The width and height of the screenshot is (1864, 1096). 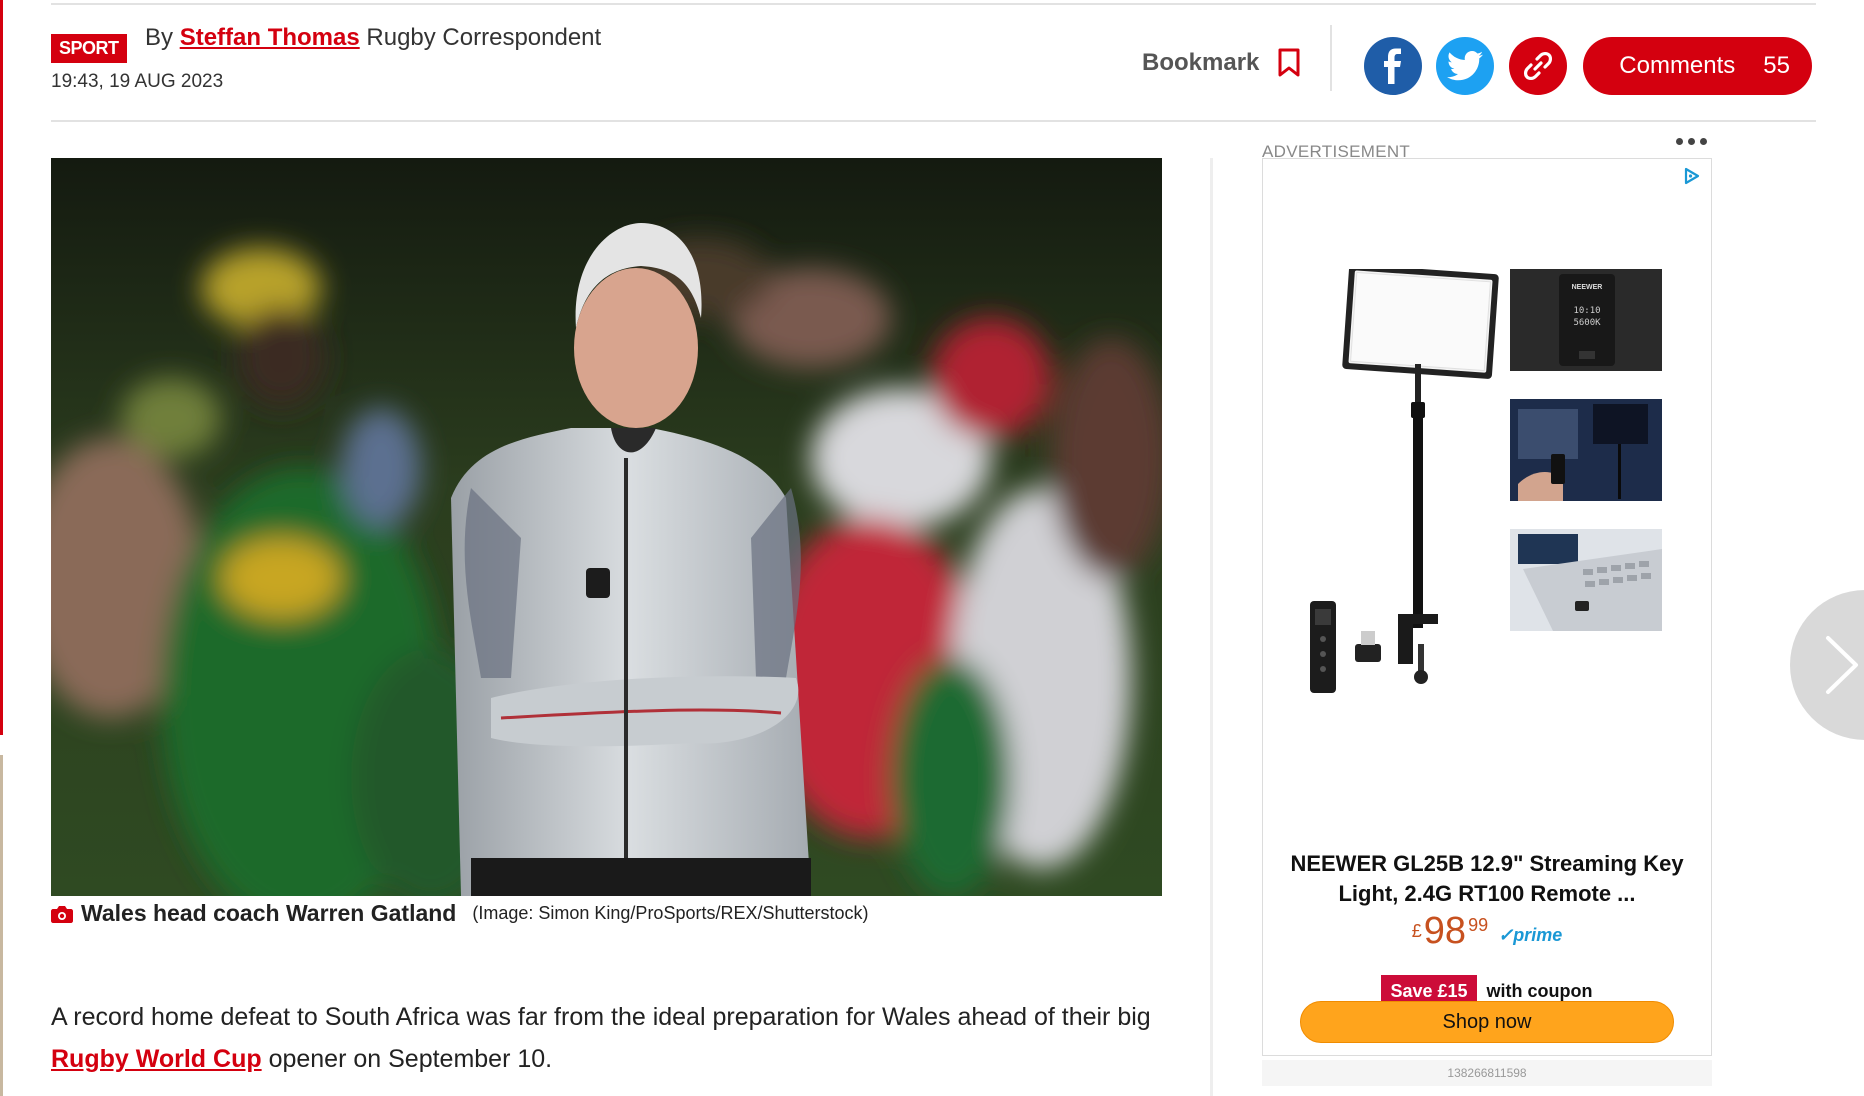 What do you see at coordinates (269, 913) in the screenshot?
I see `caption-title: Wales head coach Warren Gatland` at bounding box center [269, 913].